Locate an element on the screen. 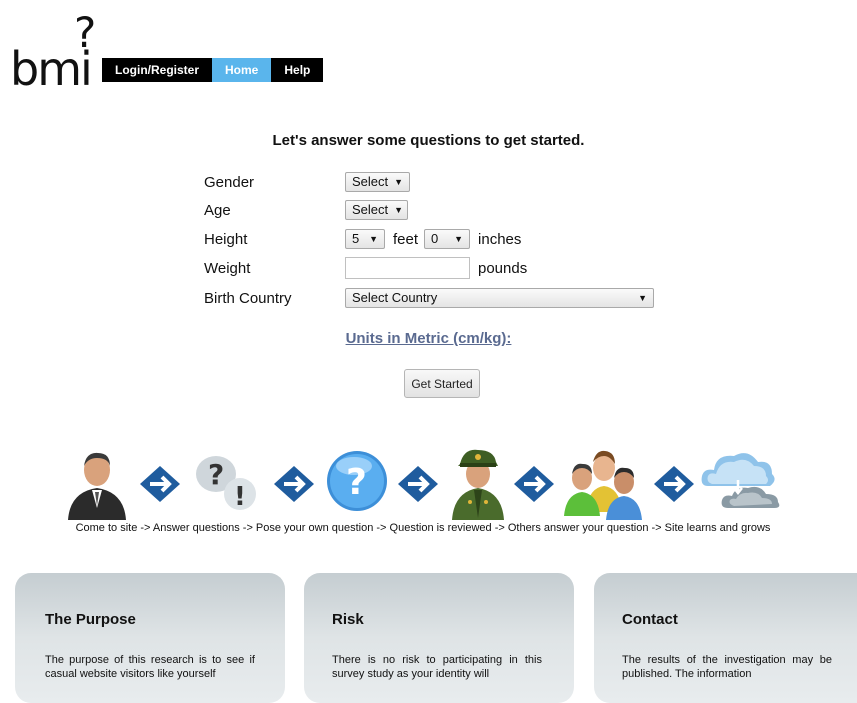 The width and height of the screenshot is (857, 703). birth-country-select: Select Country ▼ is located at coordinates (499, 298).